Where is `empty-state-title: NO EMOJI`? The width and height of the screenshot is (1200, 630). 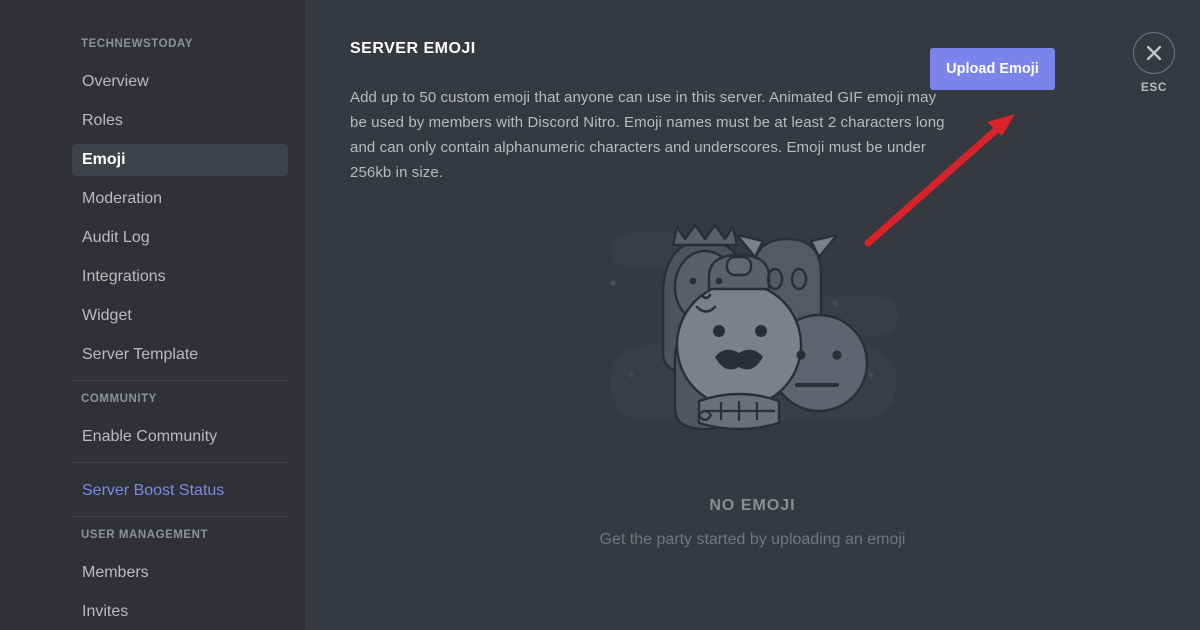
empty-state-title: NO EMOJI is located at coordinates (752, 505).